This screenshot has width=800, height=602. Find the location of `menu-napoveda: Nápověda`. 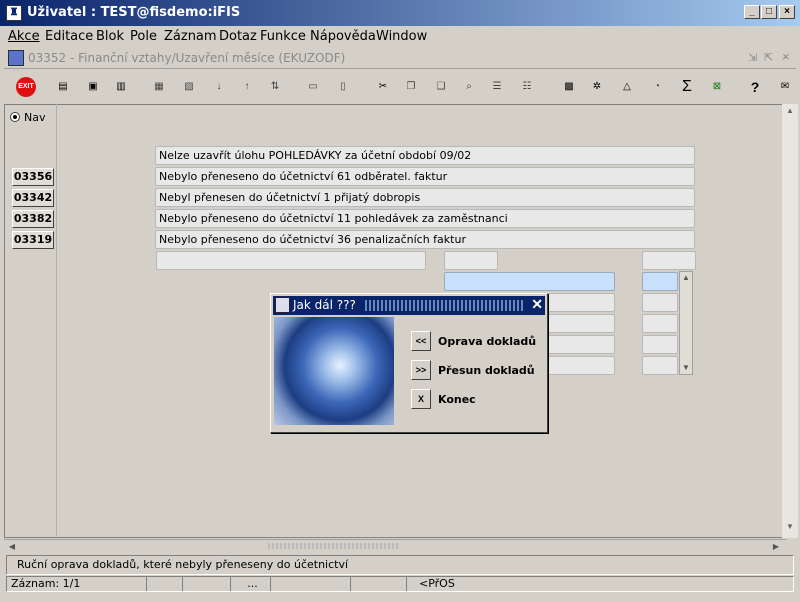

menu-napoveda: Nápověda is located at coordinates (343, 36).